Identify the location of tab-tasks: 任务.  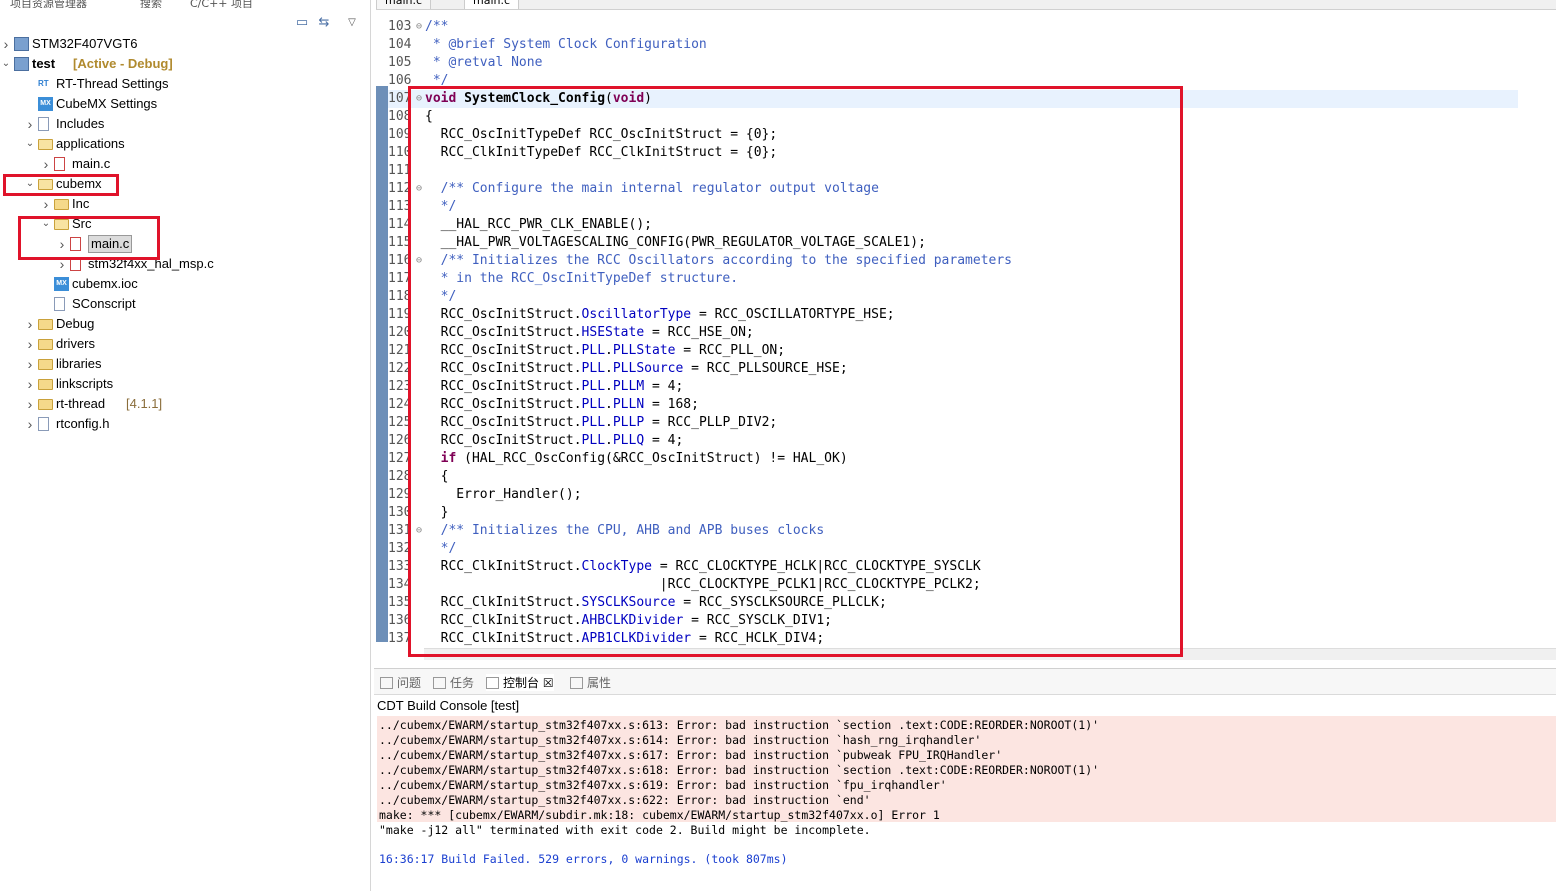
(453, 682).